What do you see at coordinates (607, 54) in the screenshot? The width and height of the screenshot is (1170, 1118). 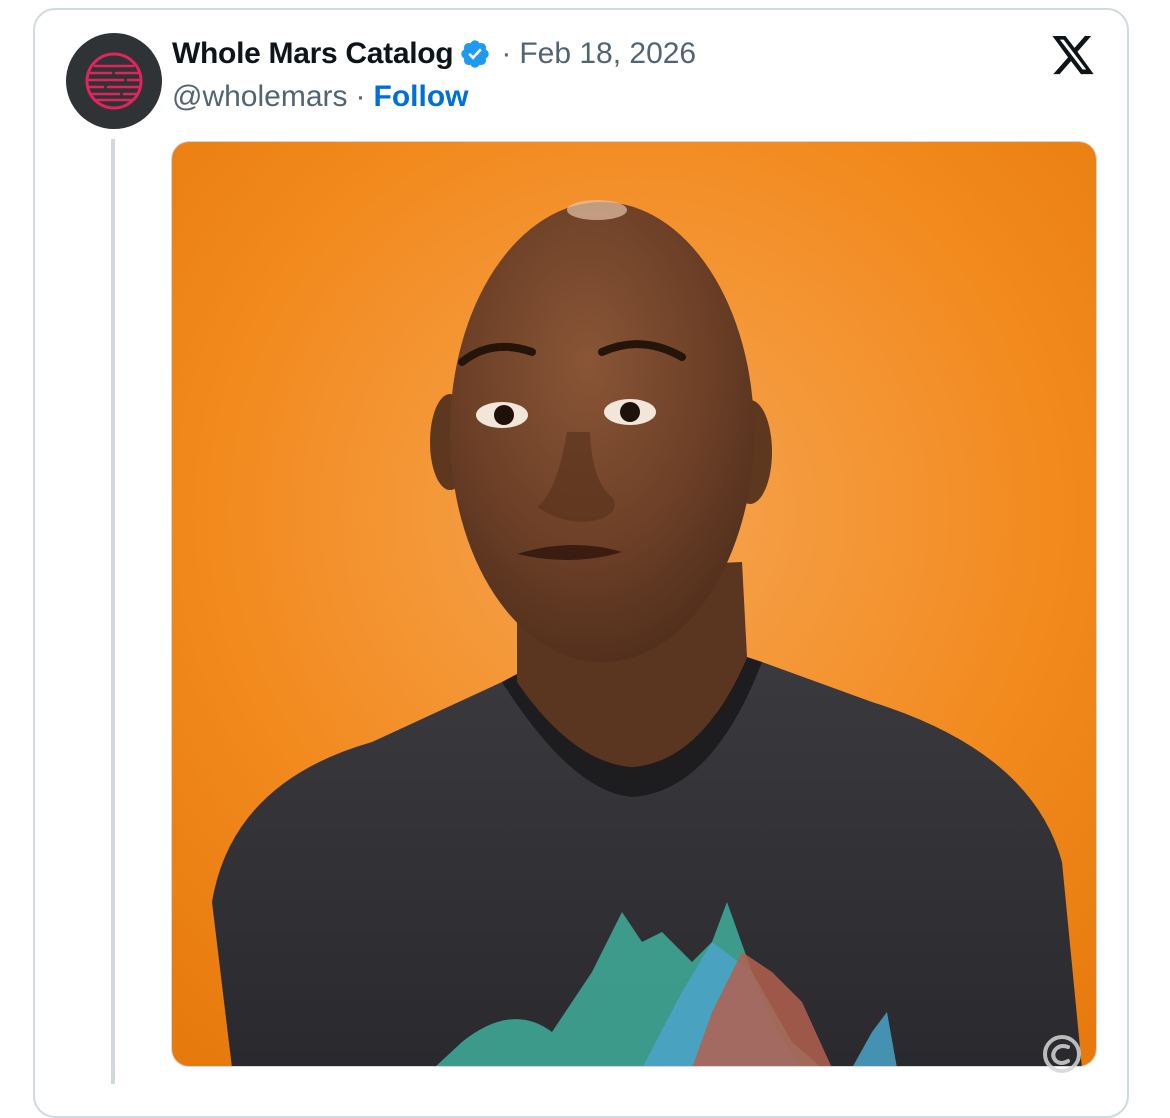 I see `post-date: Feb 18, 2026` at bounding box center [607, 54].